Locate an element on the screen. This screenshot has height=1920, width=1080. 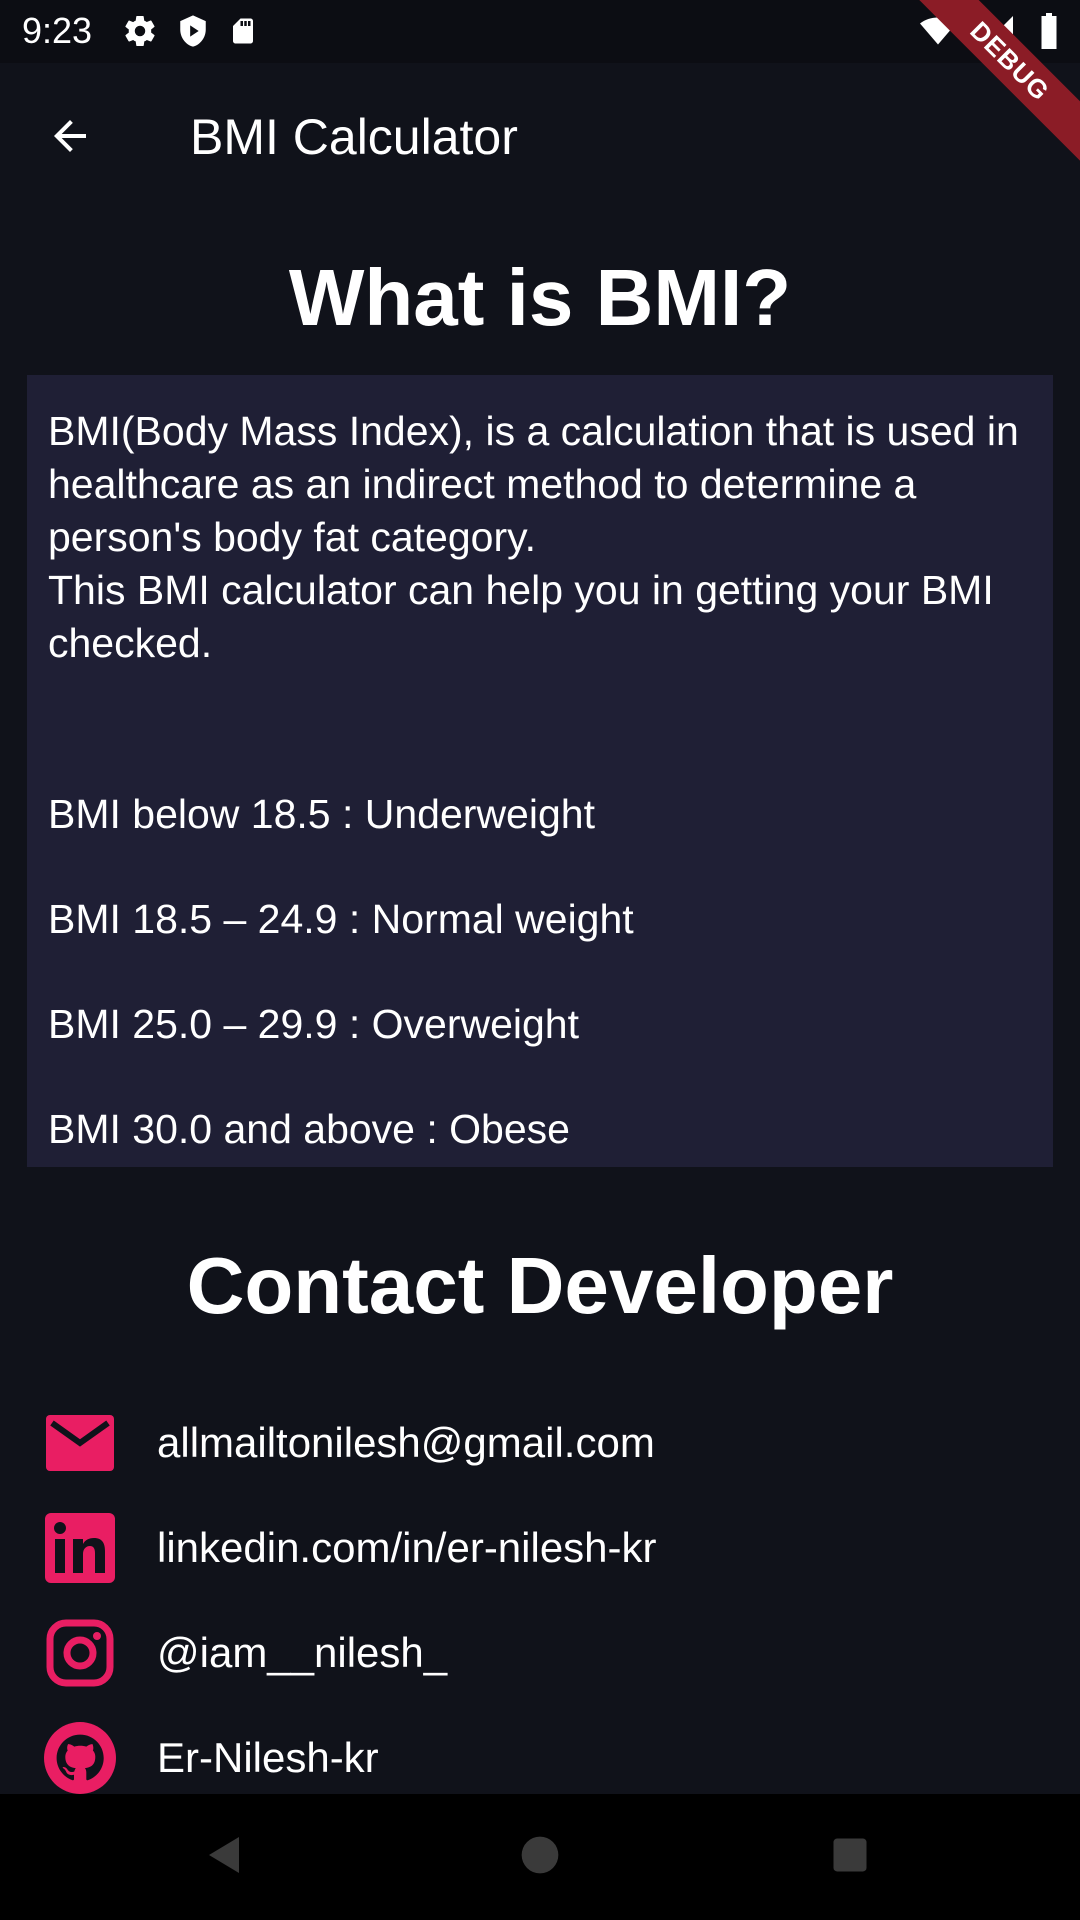
contact-linkedin-row: linkedin.com/in/er-nilesh-kr is located at coordinates (540, 1547).